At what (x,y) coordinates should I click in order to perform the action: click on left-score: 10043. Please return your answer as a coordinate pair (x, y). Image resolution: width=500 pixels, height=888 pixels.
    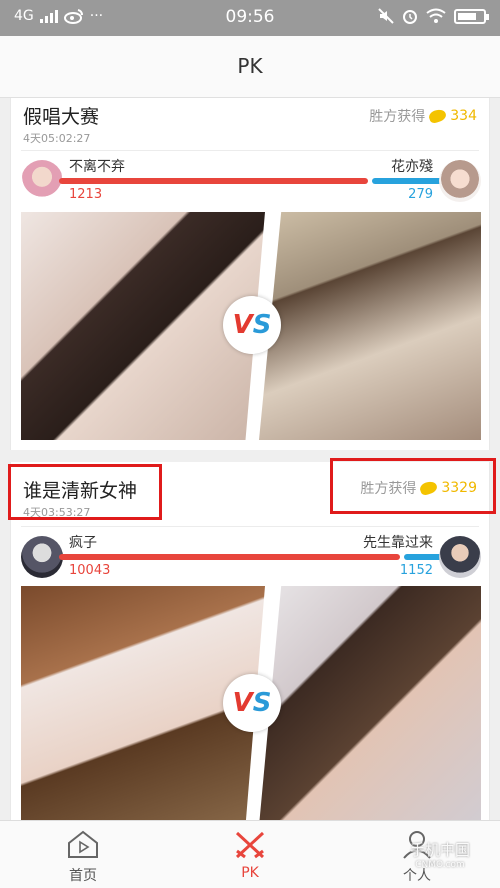
    Looking at the image, I should click on (90, 570).